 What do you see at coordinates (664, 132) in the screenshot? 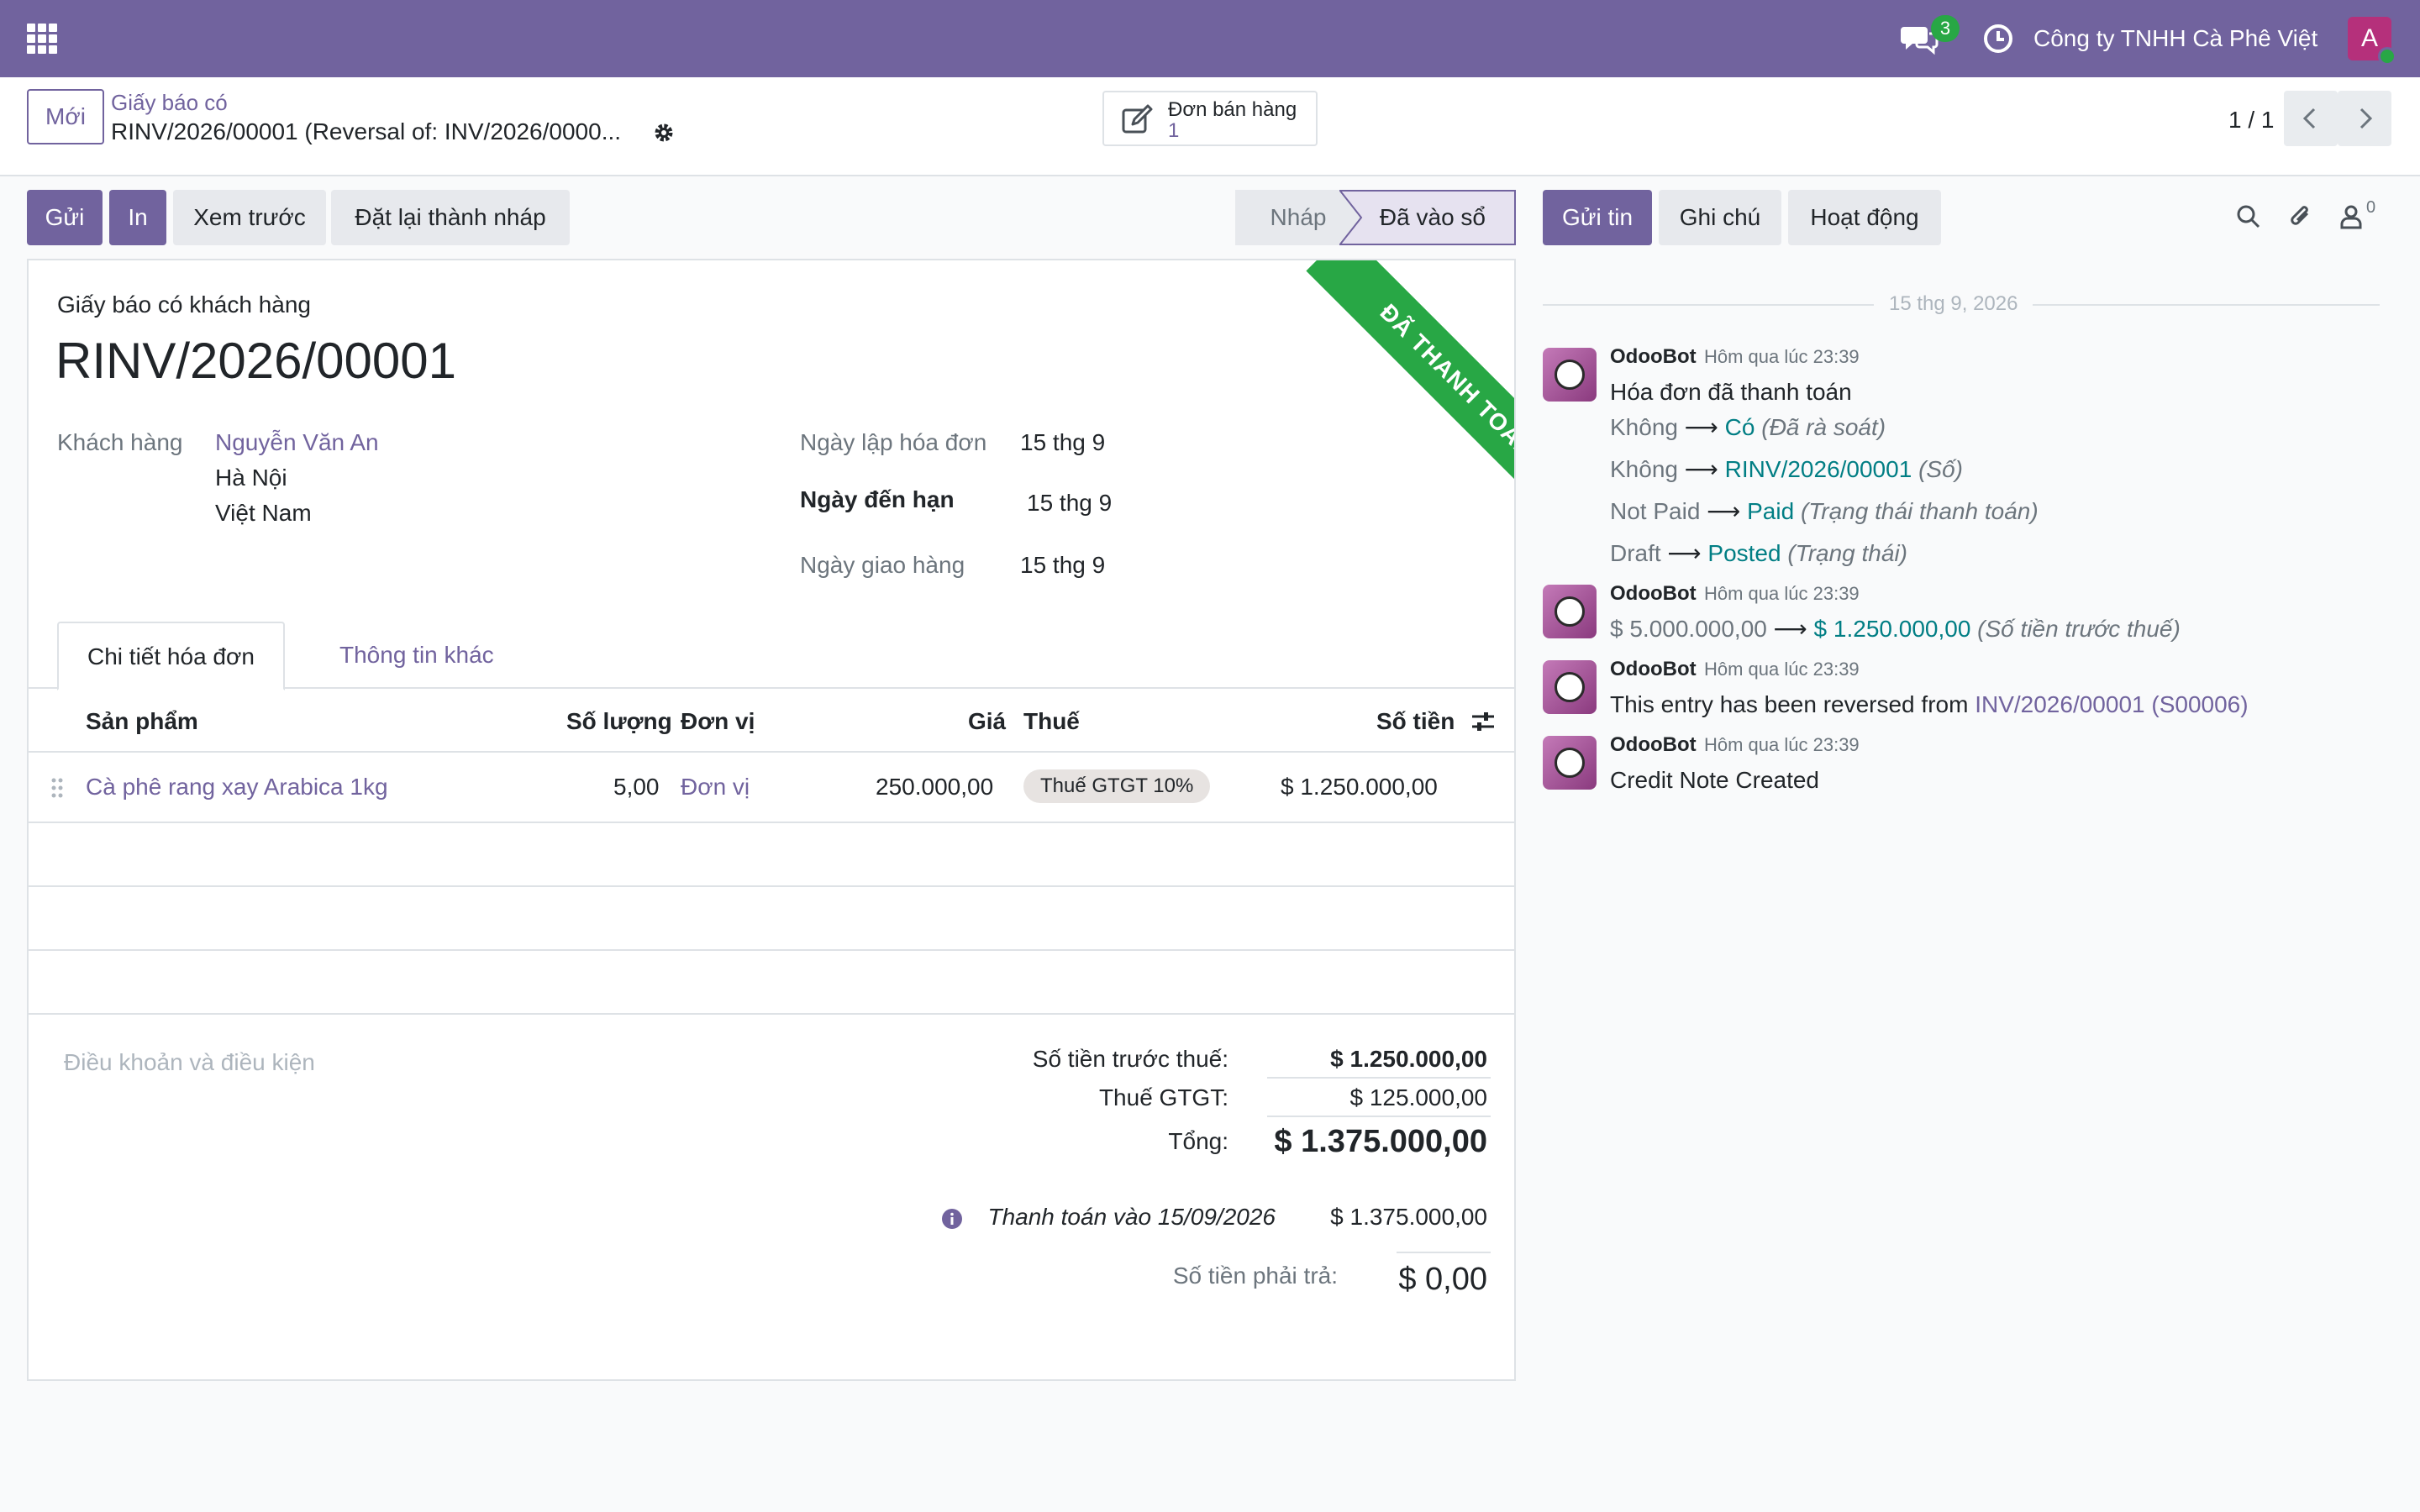
I see `gear-icon` at bounding box center [664, 132].